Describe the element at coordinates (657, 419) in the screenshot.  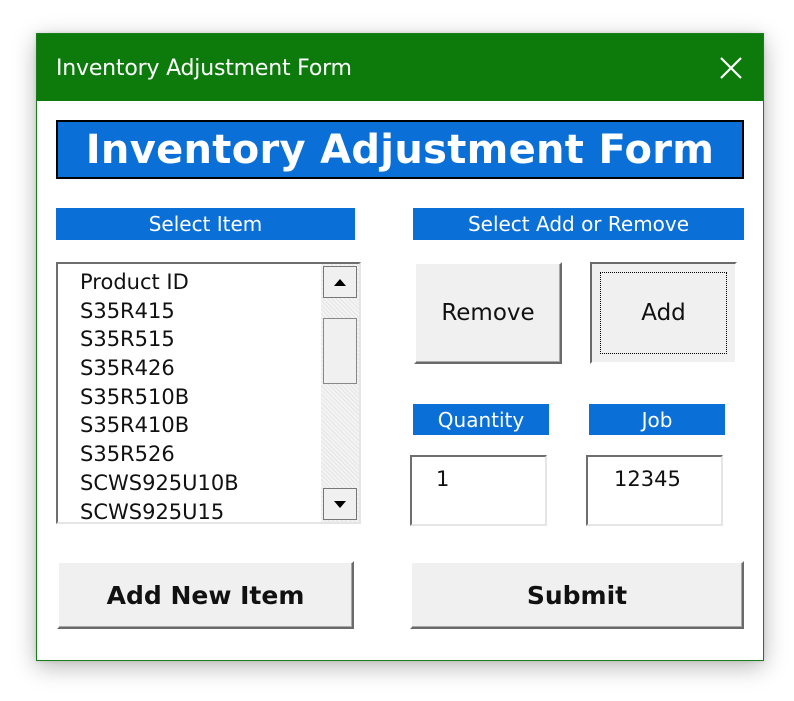
I see `job-label: Job` at that location.